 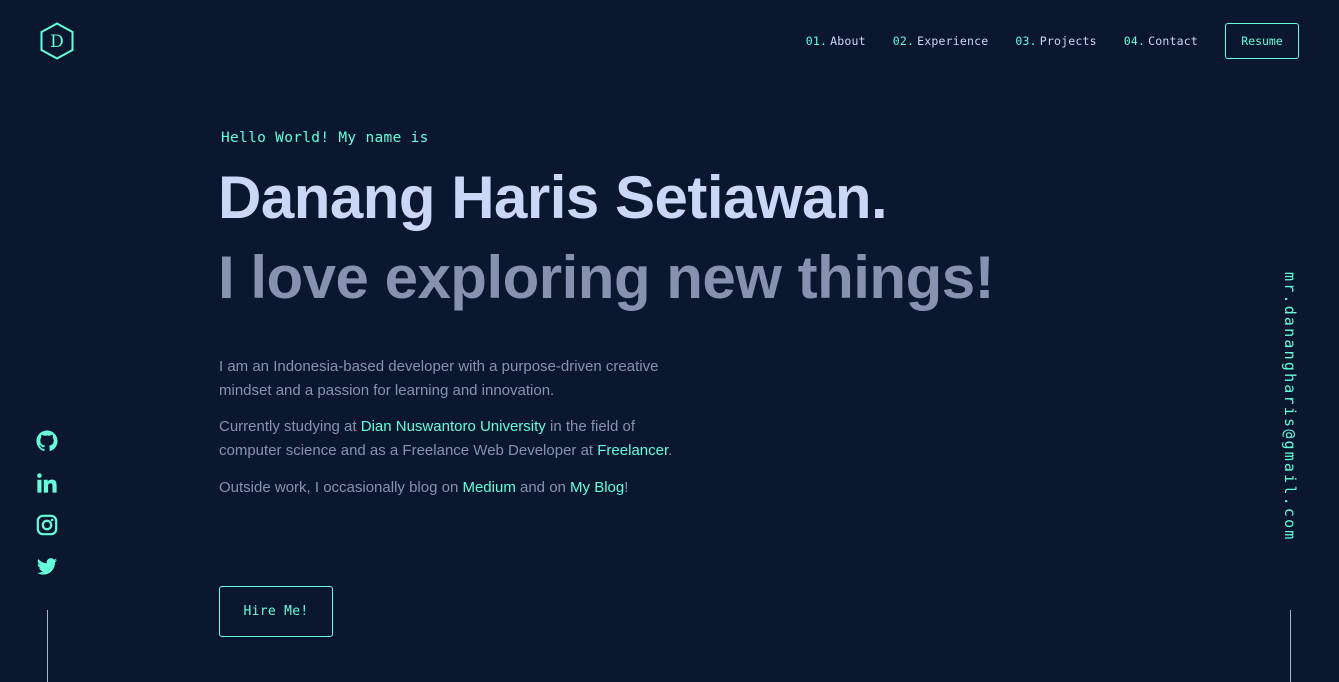 I want to click on github-icon, so click(x=47, y=441).